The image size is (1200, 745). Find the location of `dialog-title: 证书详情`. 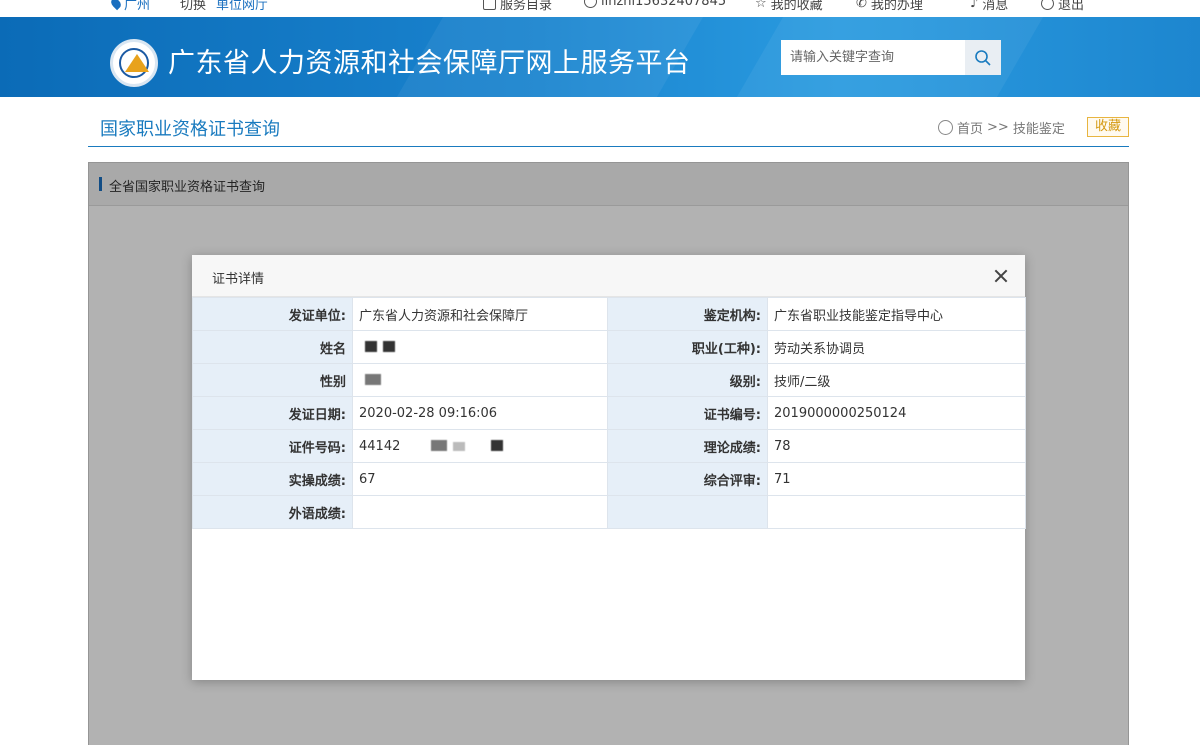

dialog-title: 证书详情 is located at coordinates (238, 279).